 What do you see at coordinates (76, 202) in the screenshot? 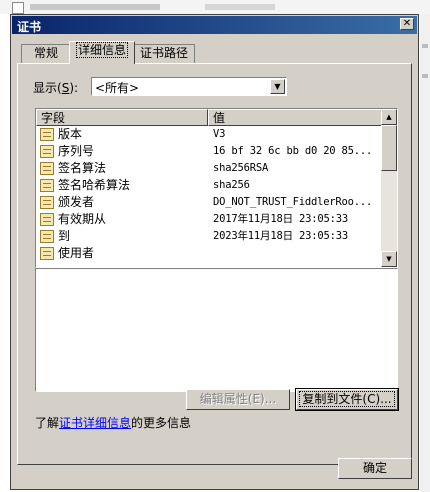
I see `row-field: 颁发者` at bounding box center [76, 202].